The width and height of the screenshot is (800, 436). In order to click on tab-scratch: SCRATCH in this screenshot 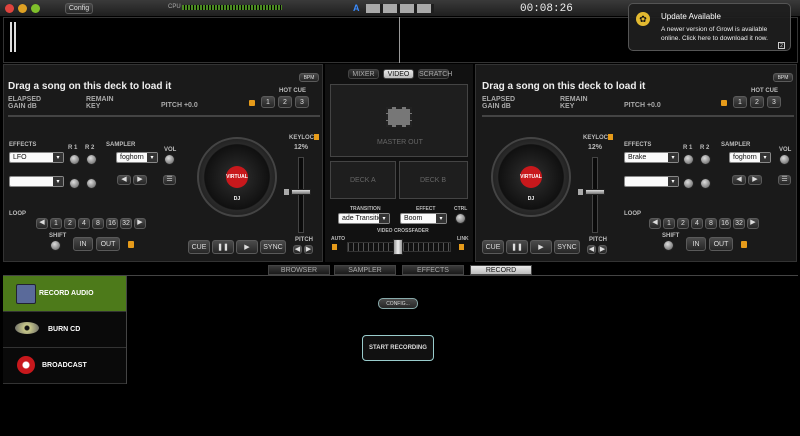, I will do `click(435, 74)`.